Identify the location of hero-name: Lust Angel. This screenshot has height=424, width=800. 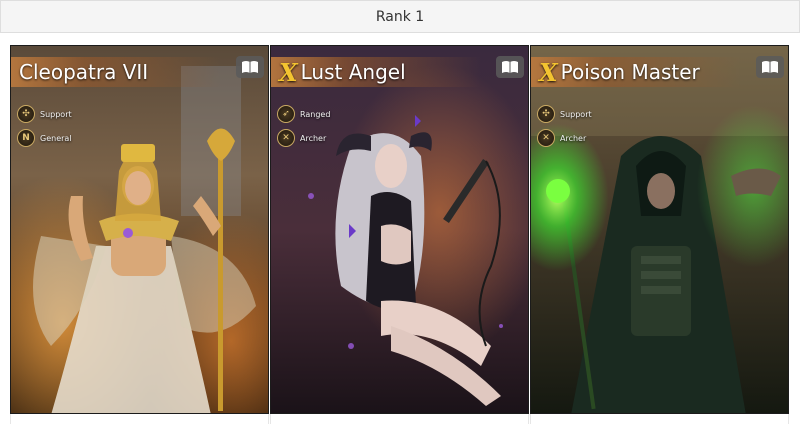
(353, 72).